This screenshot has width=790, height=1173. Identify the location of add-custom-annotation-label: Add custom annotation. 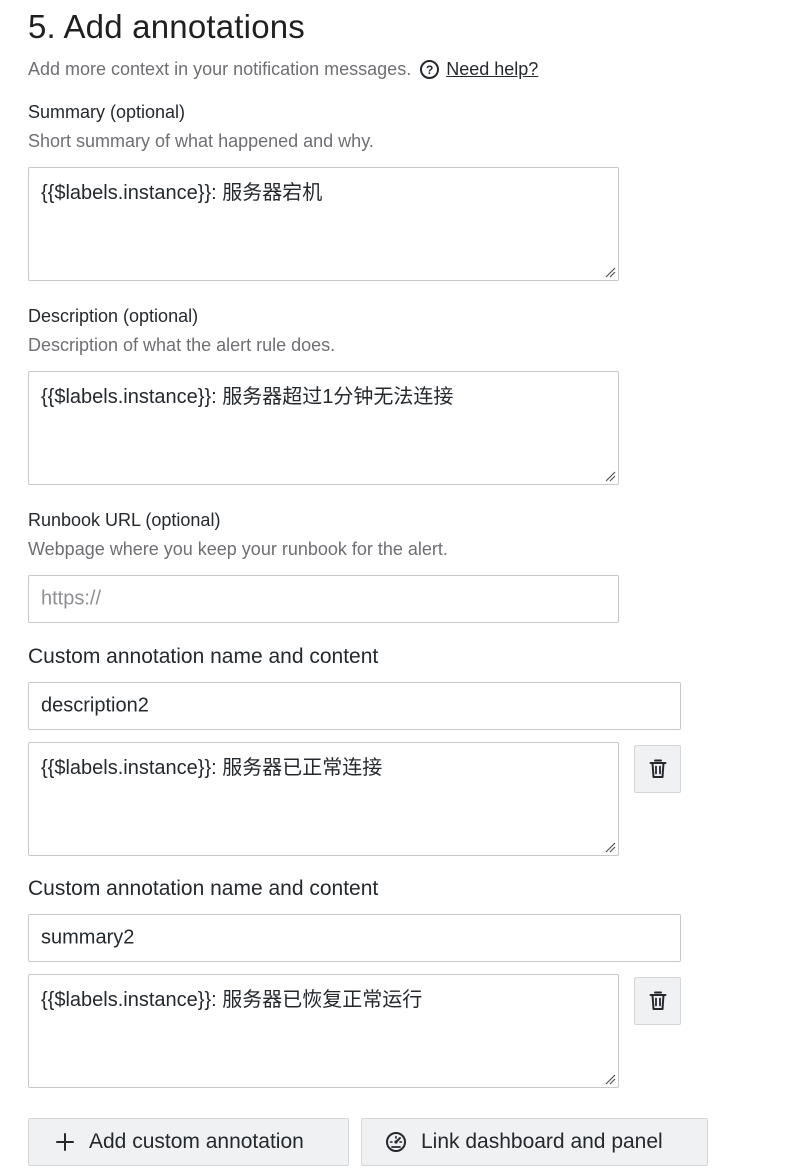
(196, 1141).